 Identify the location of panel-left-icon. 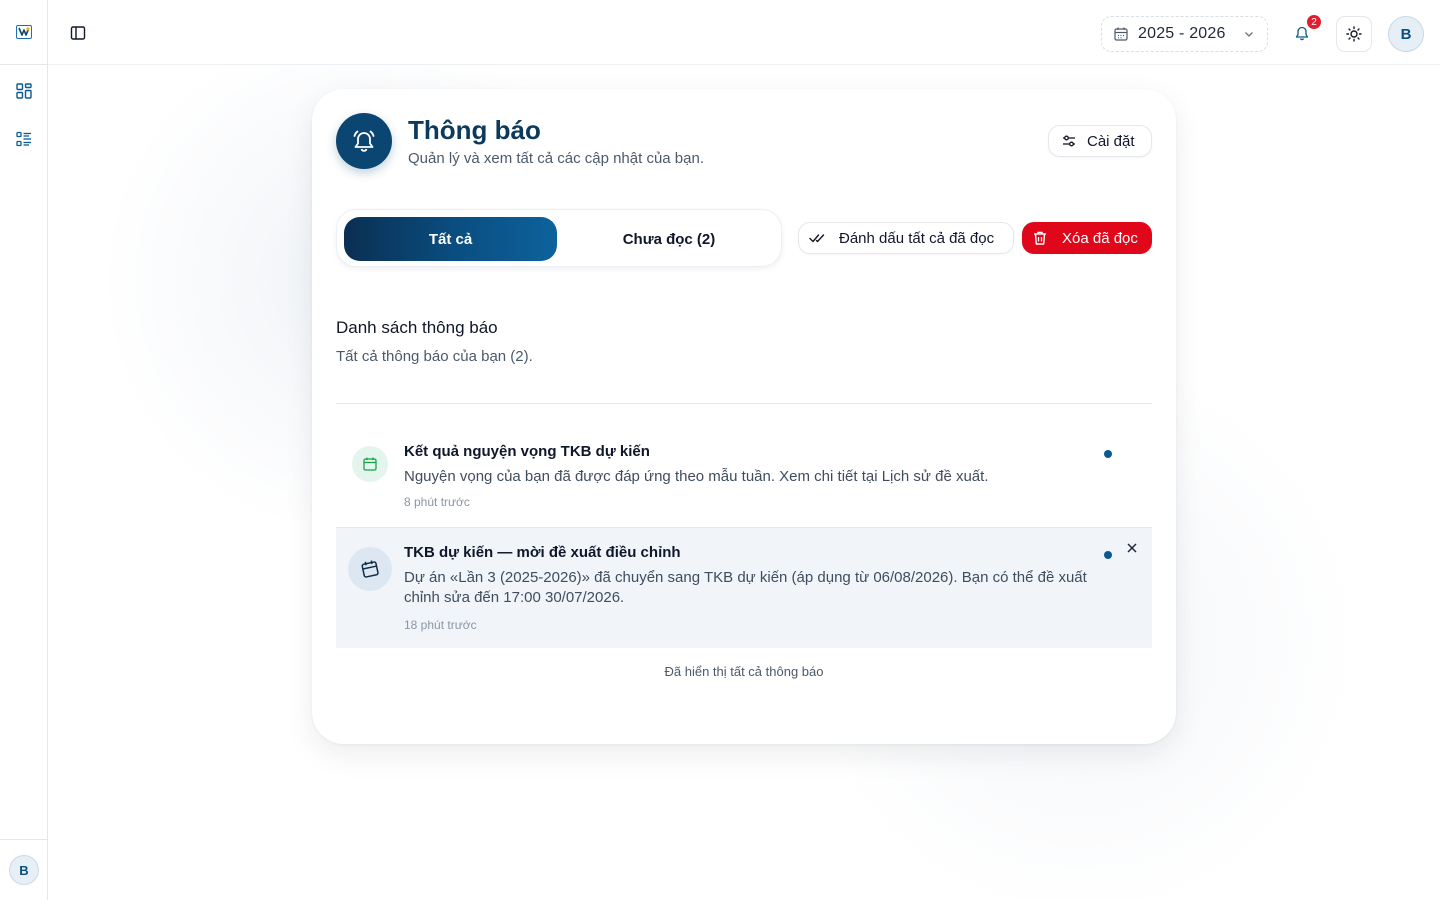
(78, 33).